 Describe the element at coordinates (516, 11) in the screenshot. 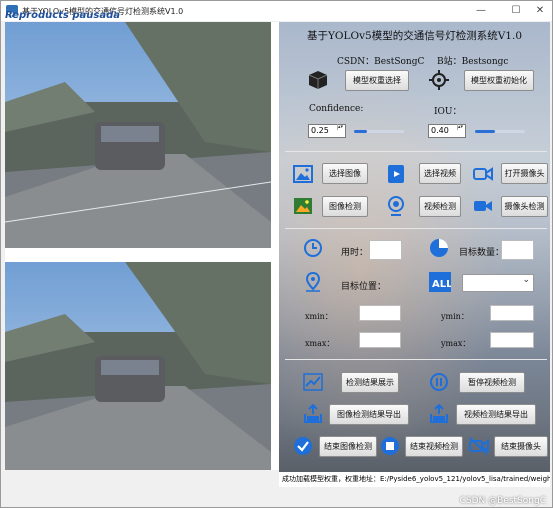

I see `maximize-icon: ☐` at that location.